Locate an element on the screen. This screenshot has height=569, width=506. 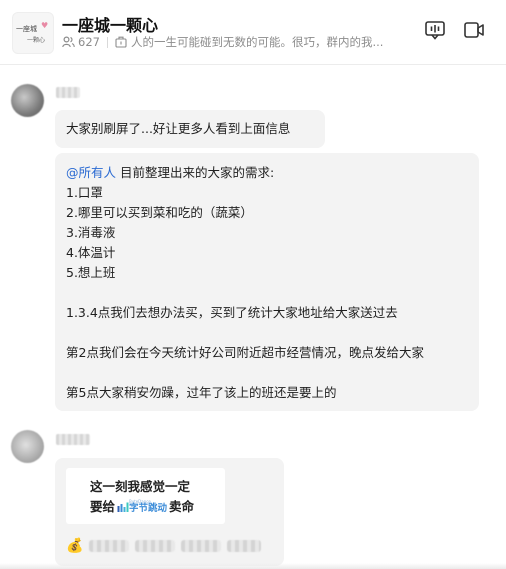
divider is located at coordinates (107, 42).